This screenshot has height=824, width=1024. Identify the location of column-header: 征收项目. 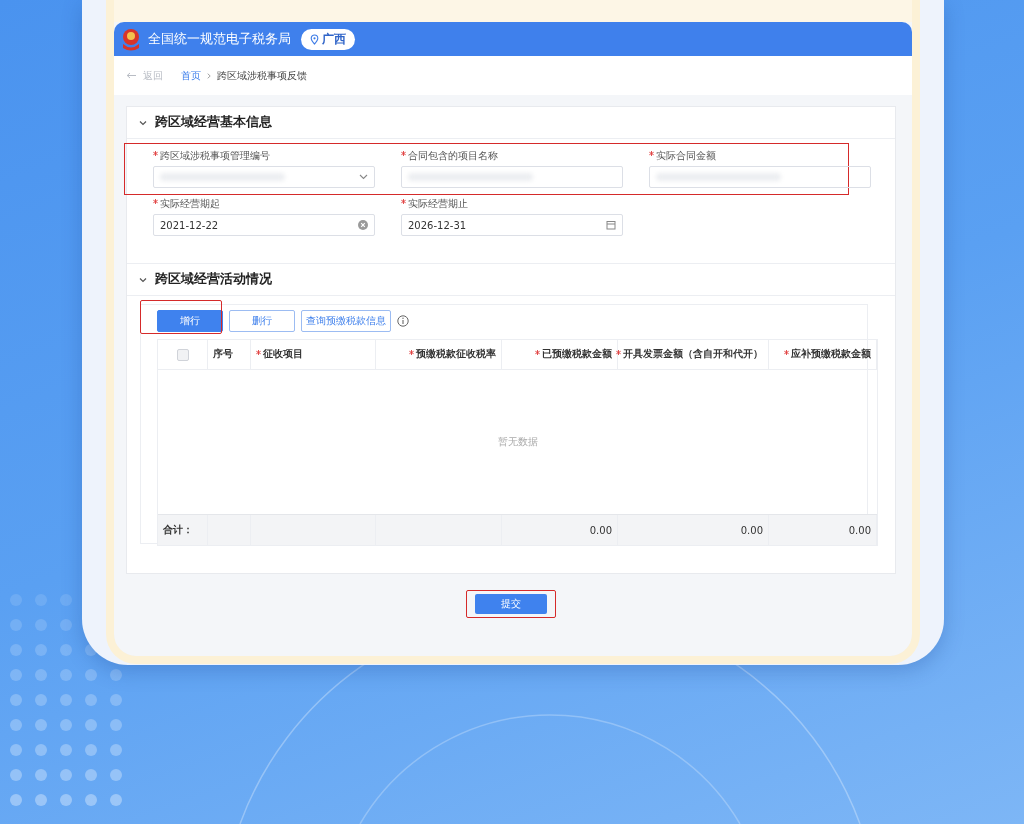
(283, 354).